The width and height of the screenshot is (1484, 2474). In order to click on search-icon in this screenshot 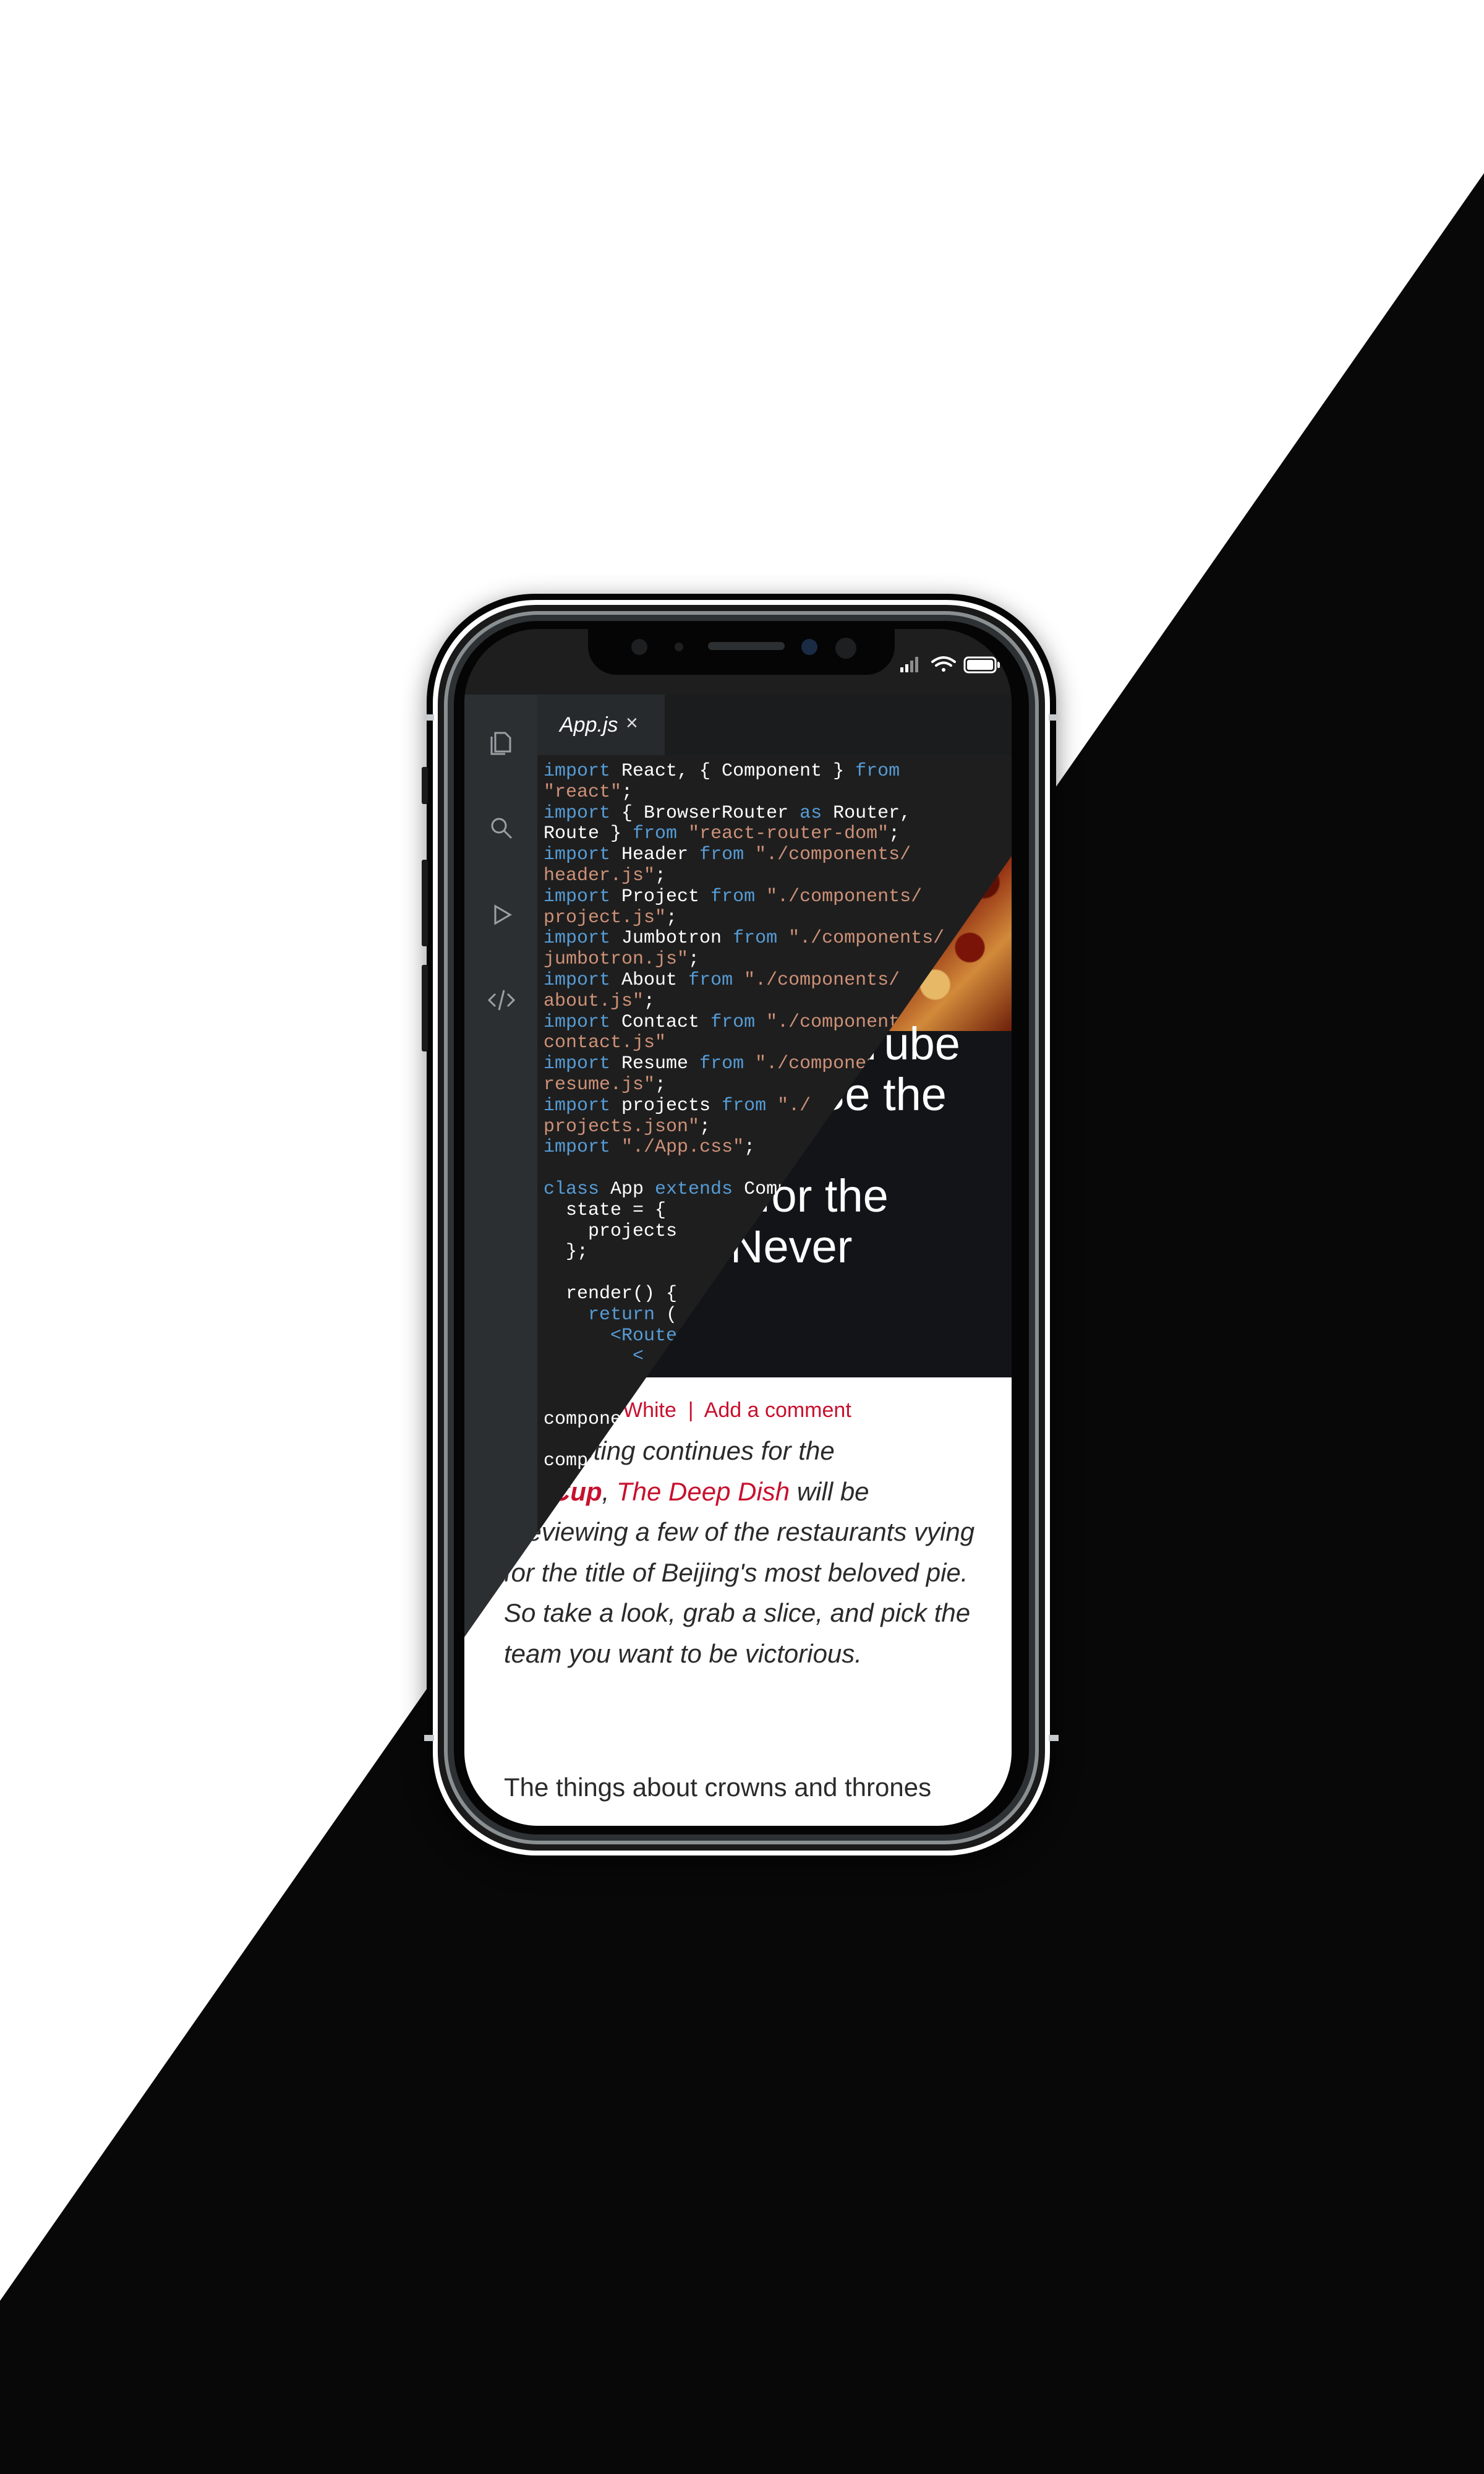, I will do `click(501, 828)`.